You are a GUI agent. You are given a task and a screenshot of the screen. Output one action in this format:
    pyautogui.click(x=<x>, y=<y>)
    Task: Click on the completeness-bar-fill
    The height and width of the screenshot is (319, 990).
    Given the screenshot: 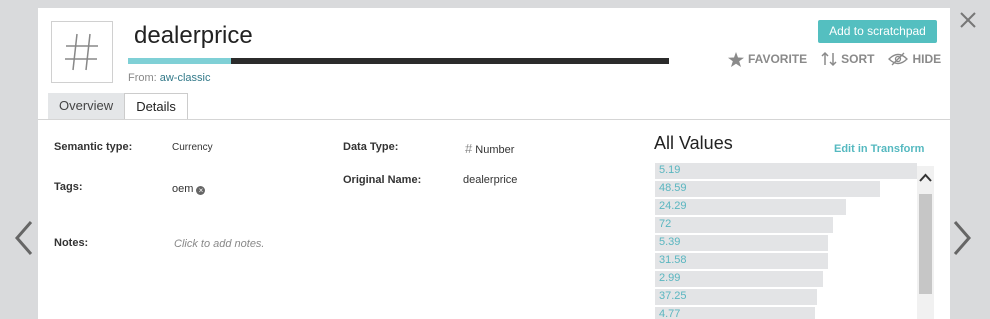 What is the action you would take?
    pyautogui.click(x=179, y=61)
    